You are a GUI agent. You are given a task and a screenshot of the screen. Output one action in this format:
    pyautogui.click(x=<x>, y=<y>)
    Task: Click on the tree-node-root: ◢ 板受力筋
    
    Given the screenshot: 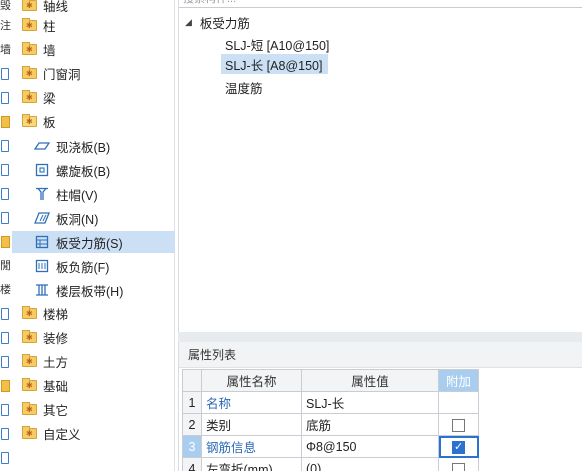 What is the action you would take?
    pyautogui.click(x=217, y=22)
    